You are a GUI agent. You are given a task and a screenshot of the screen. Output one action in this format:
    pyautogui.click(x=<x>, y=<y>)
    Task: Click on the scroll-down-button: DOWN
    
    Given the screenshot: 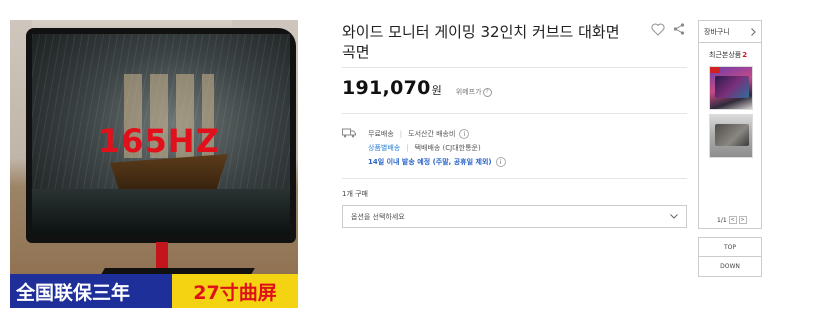 What is the action you would take?
    pyautogui.click(x=730, y=267)
    